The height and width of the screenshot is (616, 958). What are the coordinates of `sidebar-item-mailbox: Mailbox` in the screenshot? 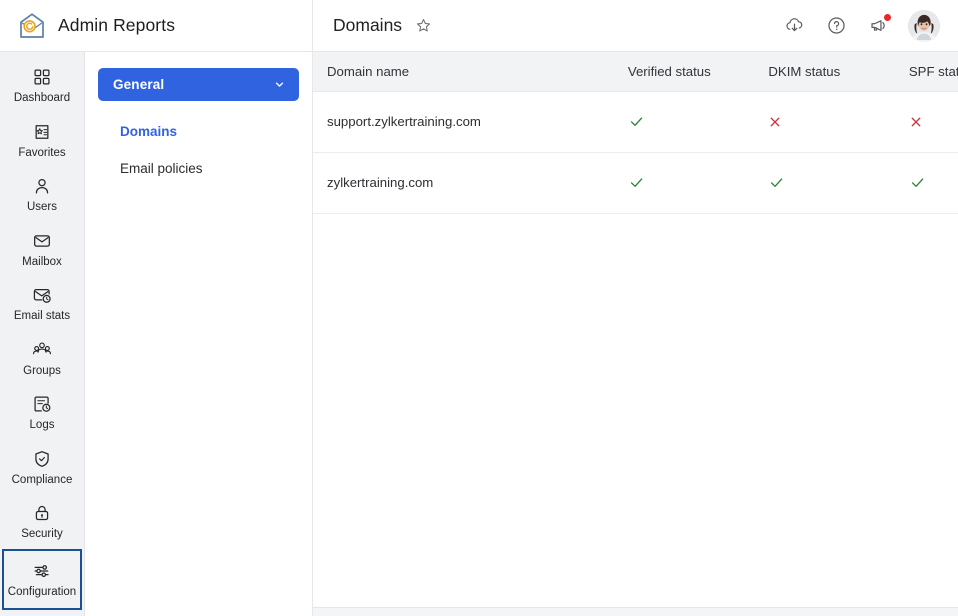 It's located at (42, 249).